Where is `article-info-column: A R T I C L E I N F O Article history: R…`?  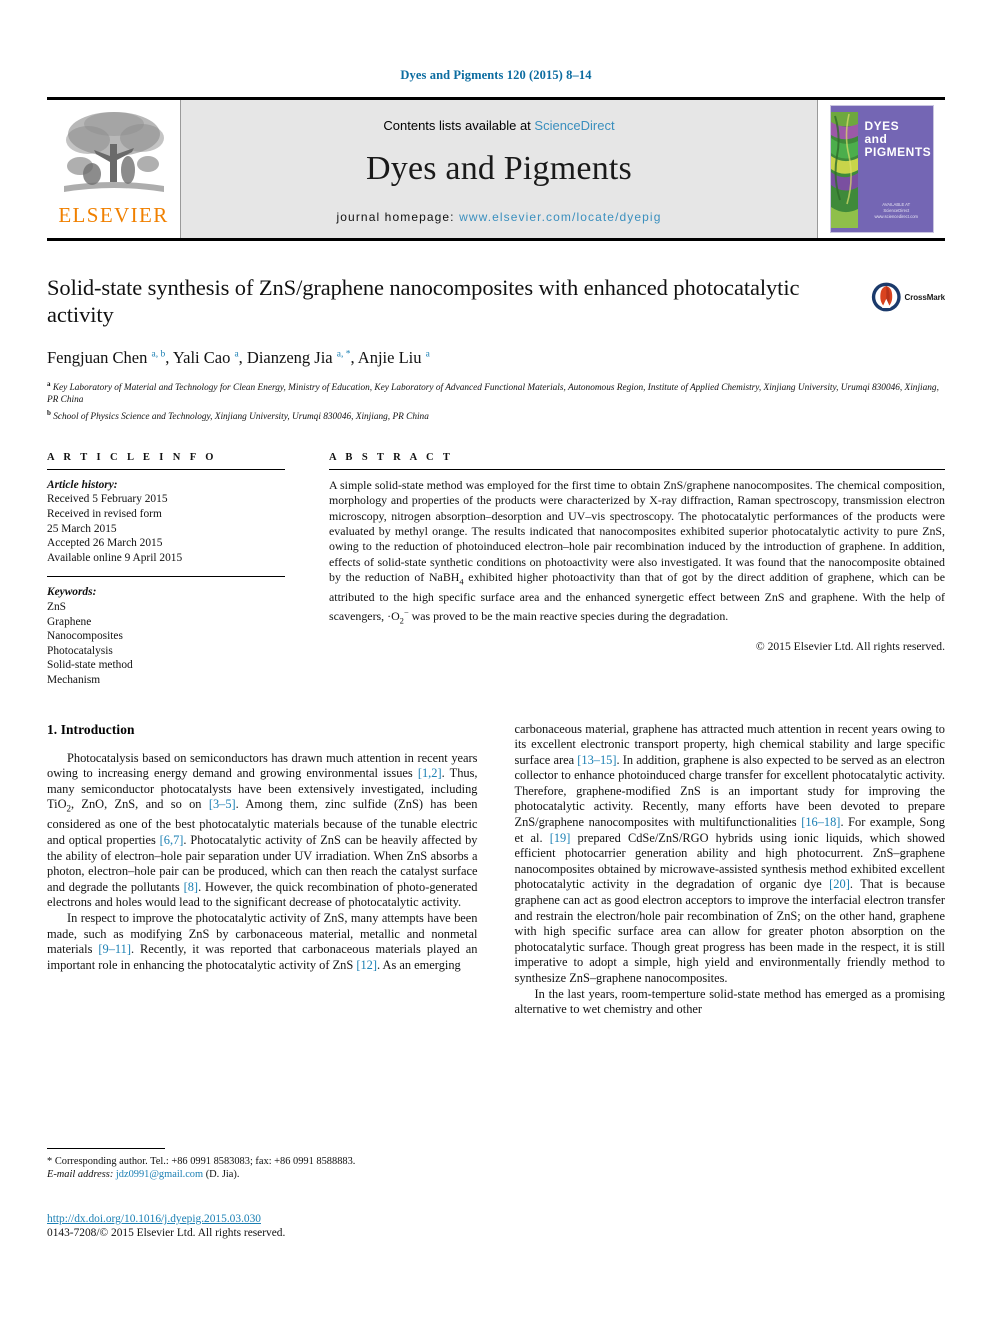
article-info-column: A R T I C L E I N F O Article history: R… is located at coordinates (166, 570).